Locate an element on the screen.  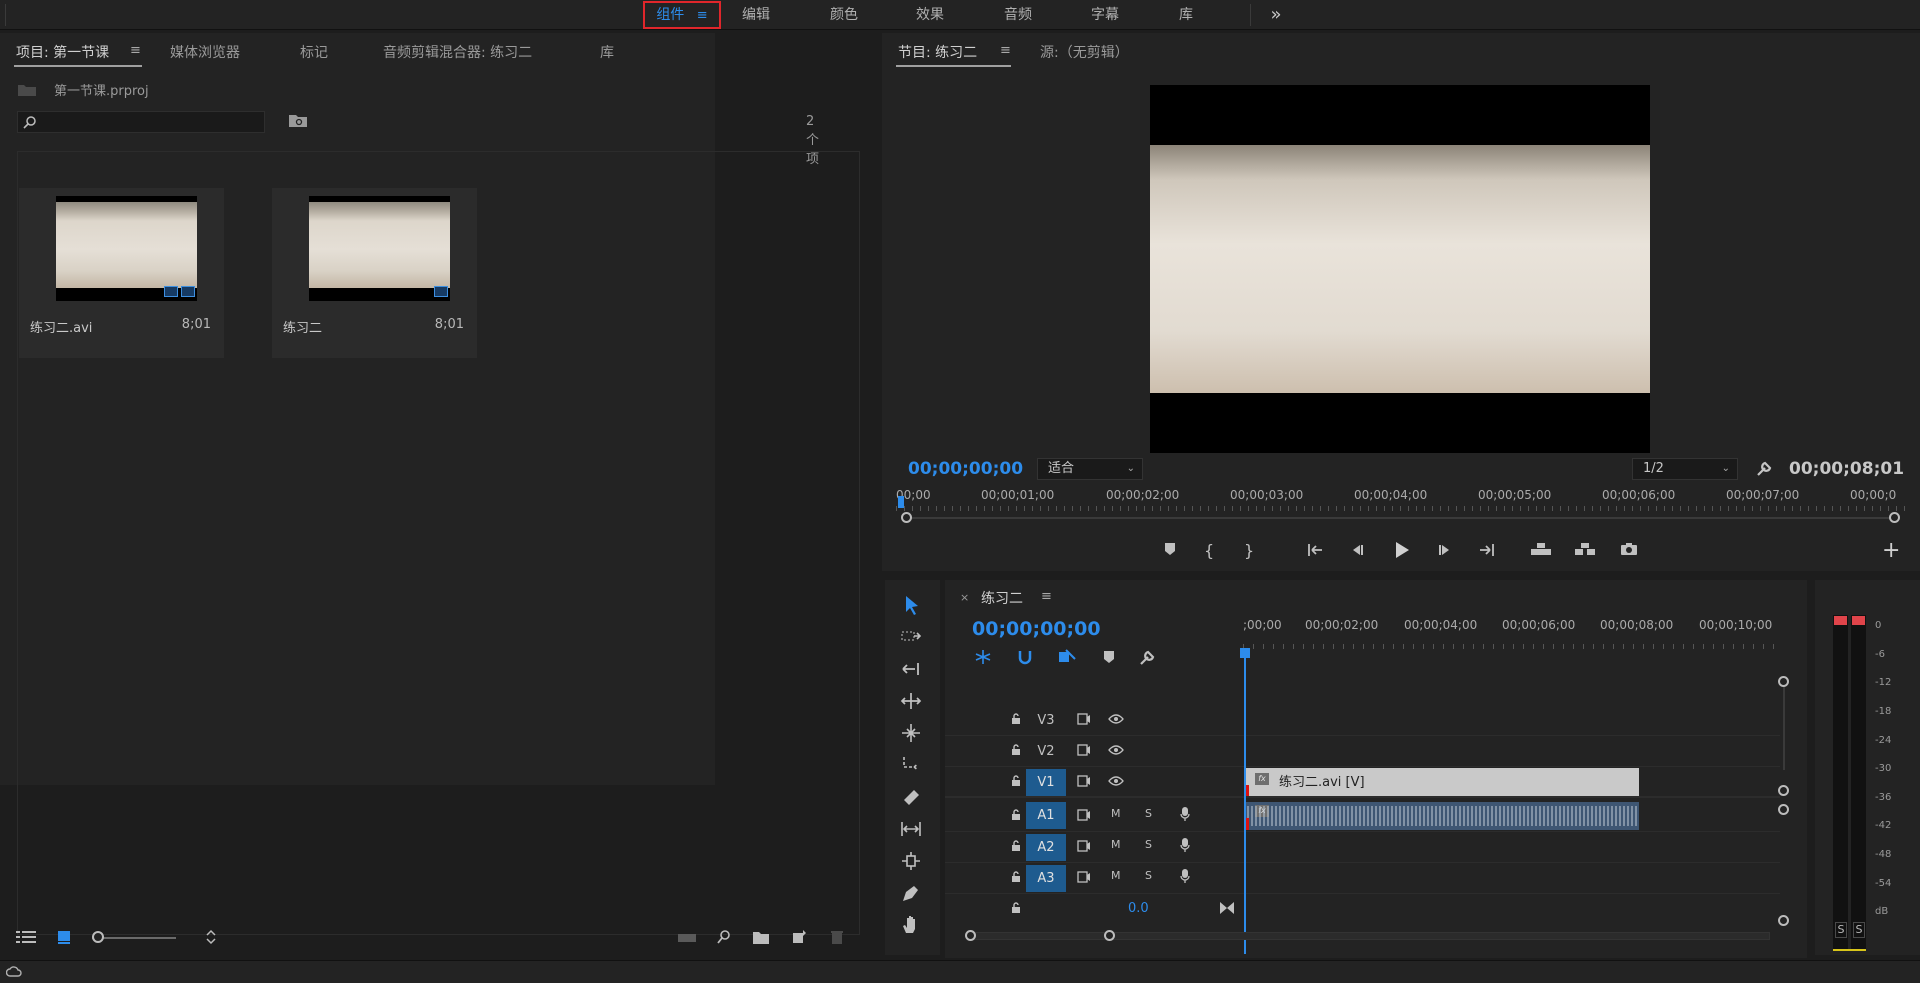
track-label-a3: A3 is located at coordinates (1046, 878).